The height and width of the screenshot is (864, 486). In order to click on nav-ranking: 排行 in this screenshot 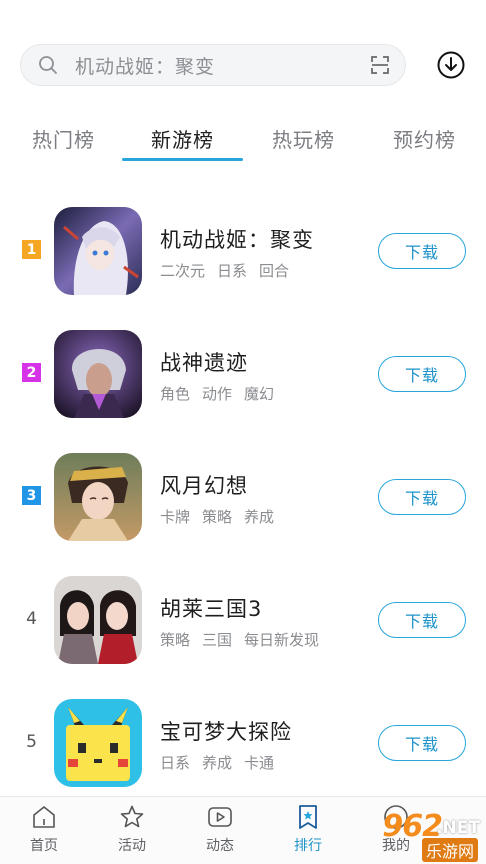, I will do `click(308, 830)`.